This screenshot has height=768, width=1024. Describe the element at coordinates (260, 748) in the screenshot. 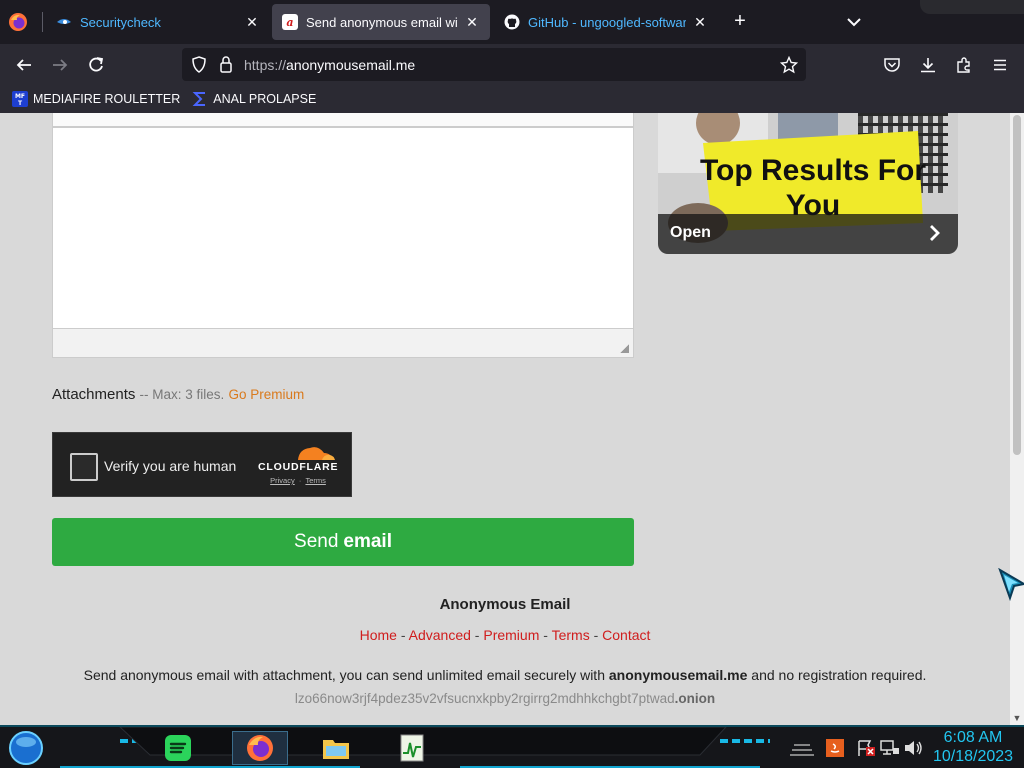

I see `taskbar-firefox` at that location.